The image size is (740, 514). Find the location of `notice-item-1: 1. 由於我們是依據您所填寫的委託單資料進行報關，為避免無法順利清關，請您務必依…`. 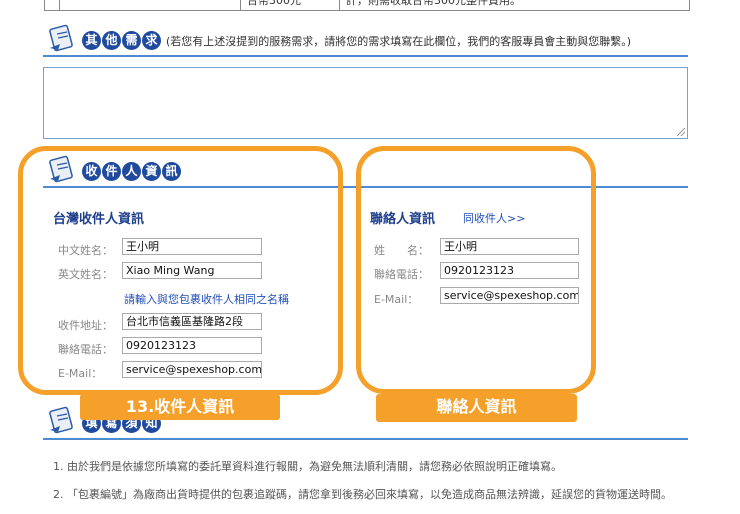

notice-item-1: 1. 由於我們是依據您所填寫的委託單資料進行報關，為避免無法順利清關，請您務必依… is located at coordinates (307, 466).